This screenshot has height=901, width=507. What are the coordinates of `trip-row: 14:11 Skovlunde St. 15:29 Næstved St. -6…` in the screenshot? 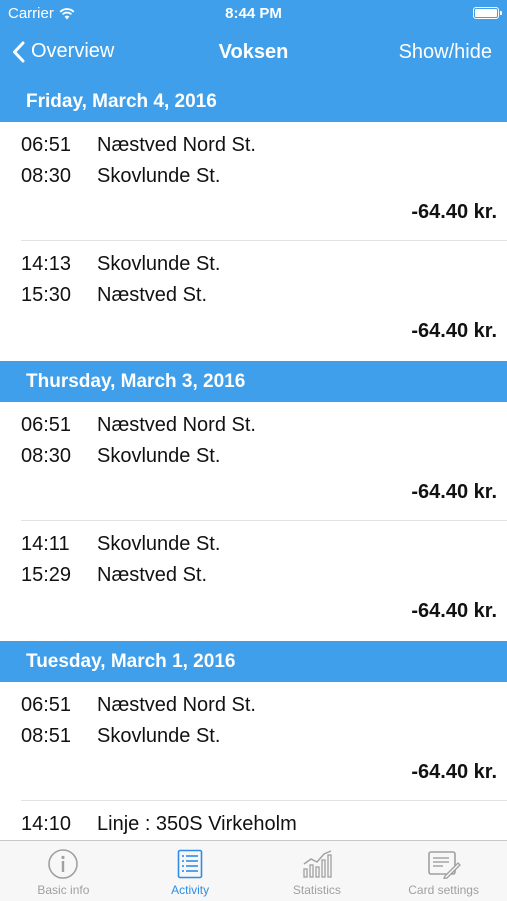 It's located at (253, 581).